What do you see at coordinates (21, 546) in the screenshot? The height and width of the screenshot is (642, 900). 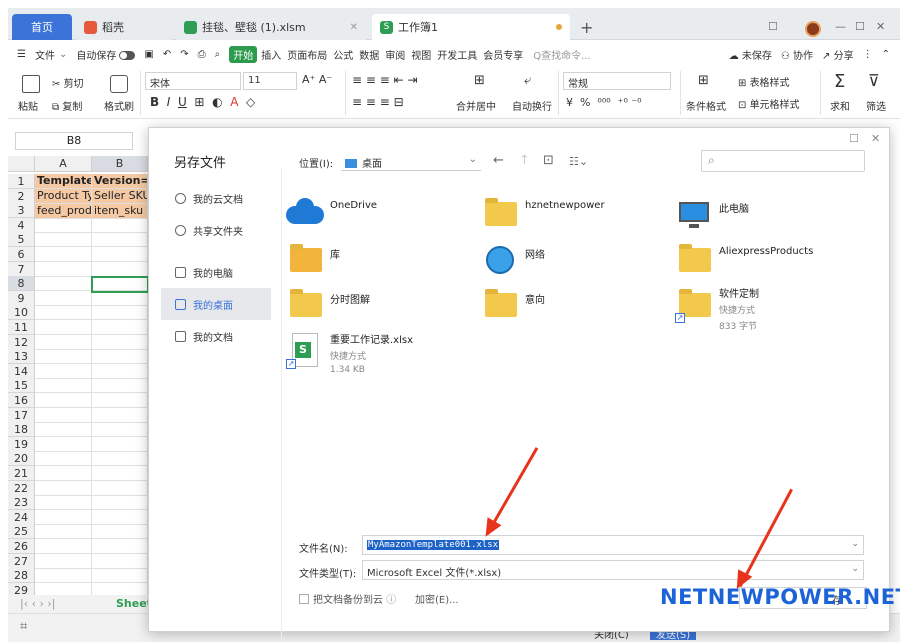 I see `row-header: 26` at bounding box center [21, 546].